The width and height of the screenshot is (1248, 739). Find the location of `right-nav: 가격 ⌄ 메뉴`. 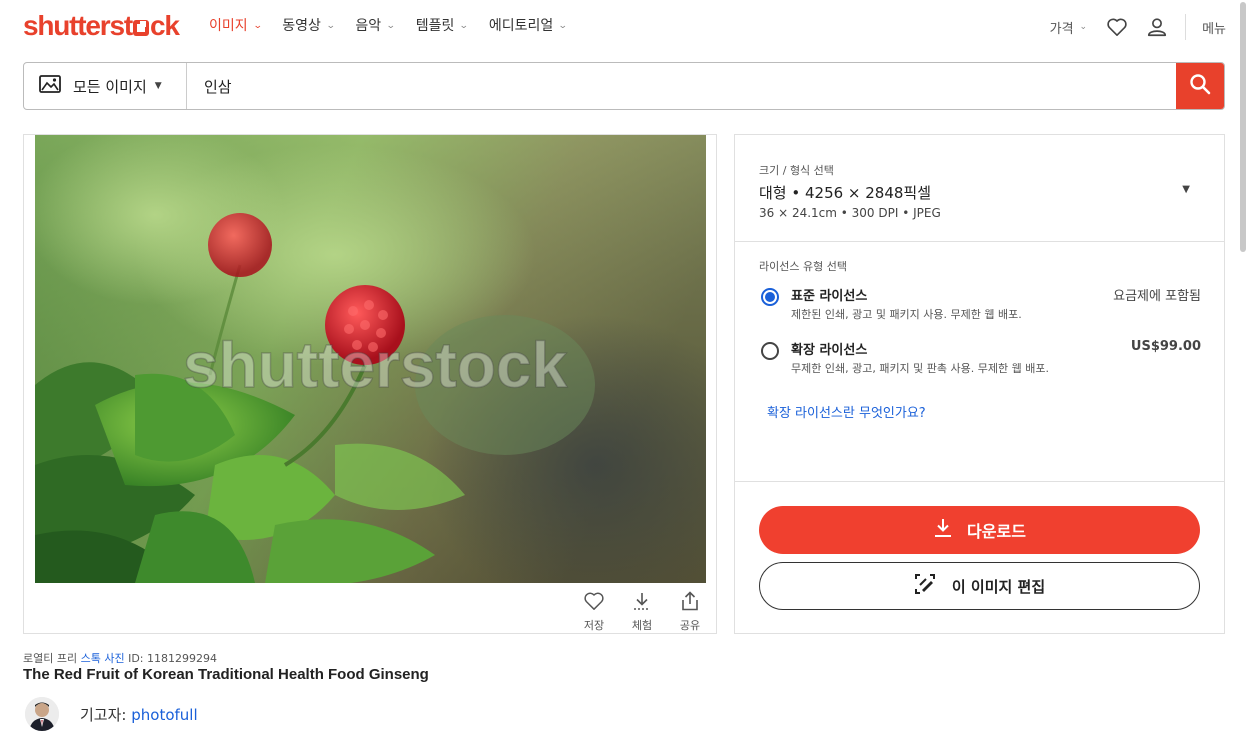

right-nav: 가격 ⌄ 메뉴 is located at coordinates (1138, 27).